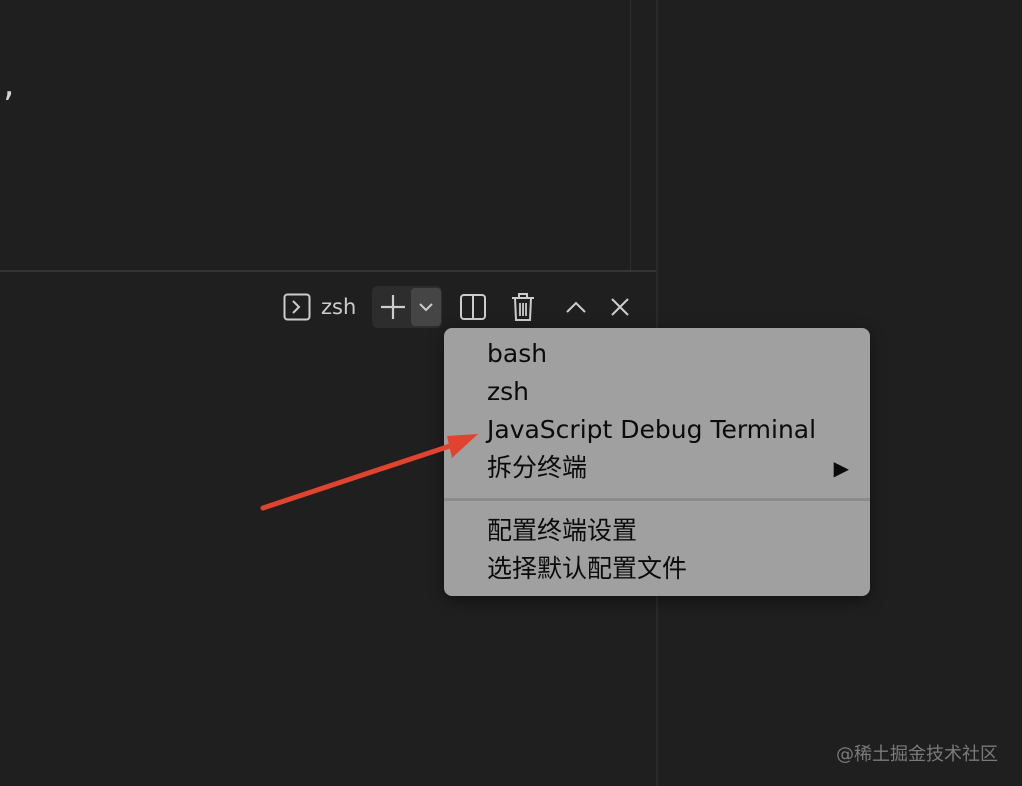  Describe the element at coordinates (9, 86) in the screenshot. I see `editor-text: ,` at that location.